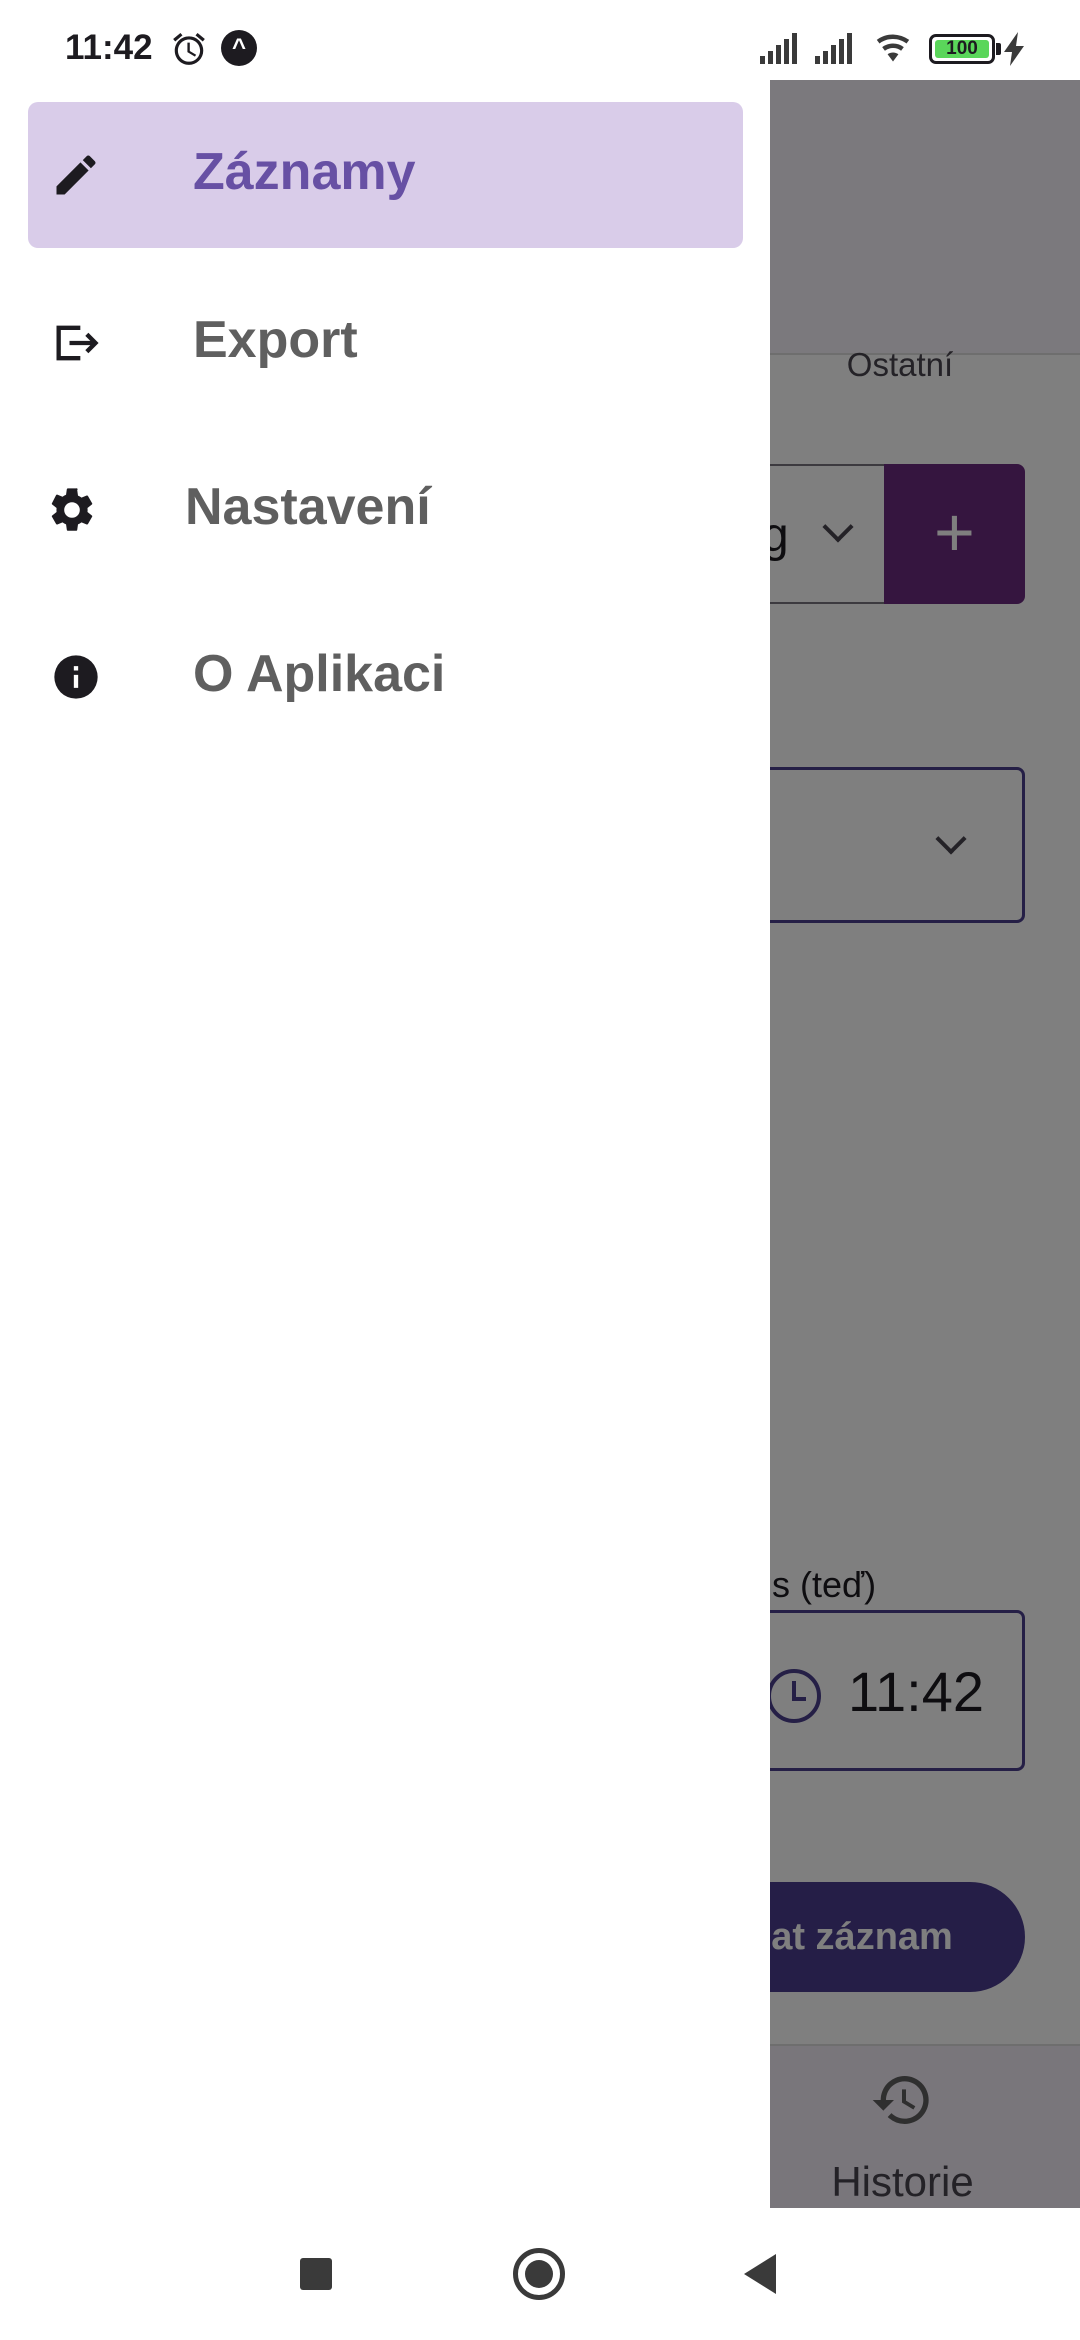 This screenshot has width=1080, height=2340. What do you see at coordinates (385, 343) in the screenshot?
I see `drawer-item-export: Export` at bounding box center [385, 343].